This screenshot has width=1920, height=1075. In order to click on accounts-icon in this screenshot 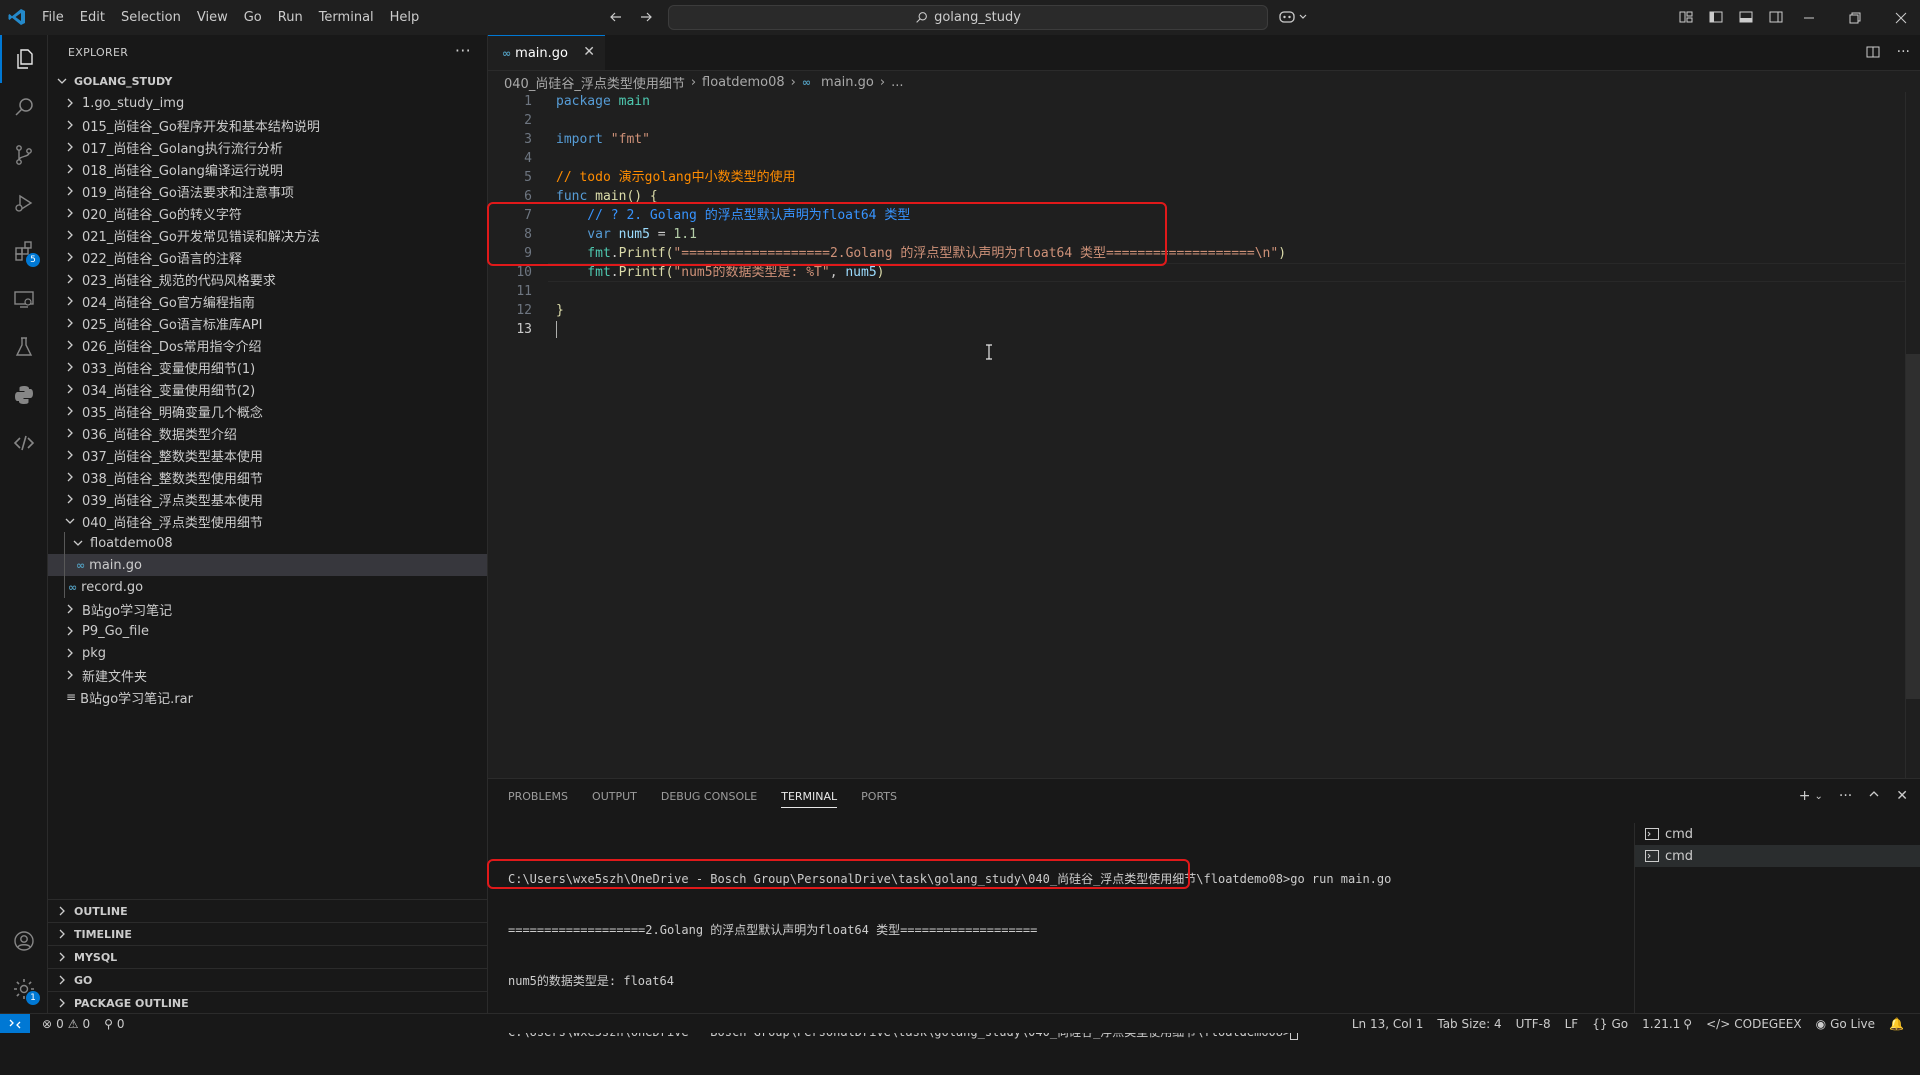, I will do `click(23, 941)`.